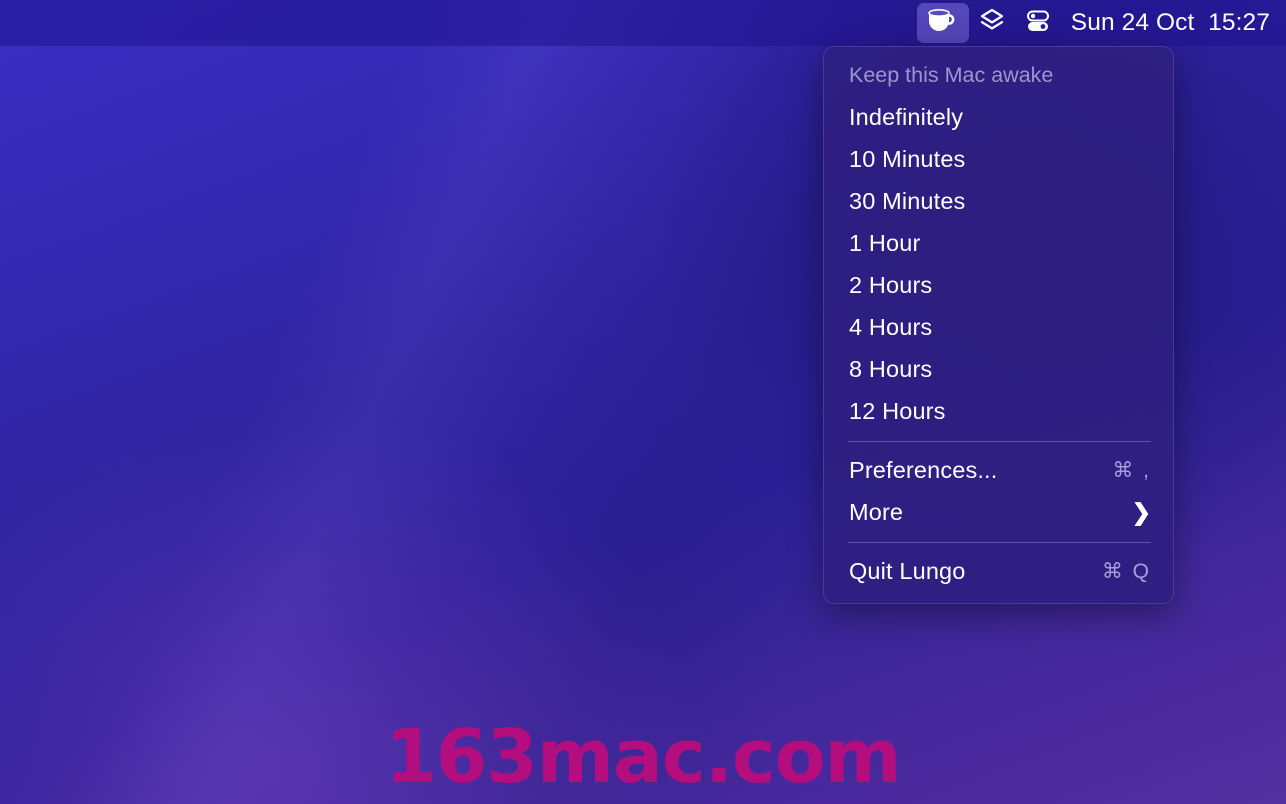 The width and height of the screenshot is (1286, 804). I want to click on menu-section-header: Keep this Mac awake, so click(951, 75).